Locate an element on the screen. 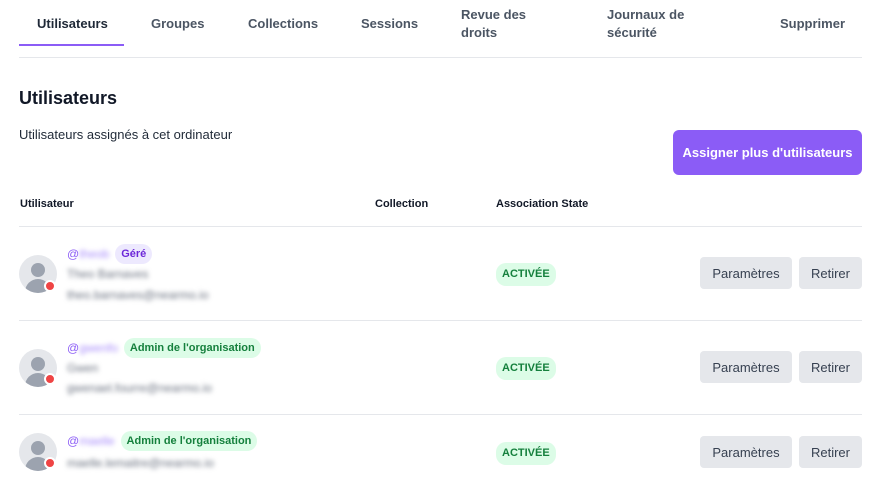 The image size is (877, 489). tab-groupes: Groupes is located at coordinates (177, 23).